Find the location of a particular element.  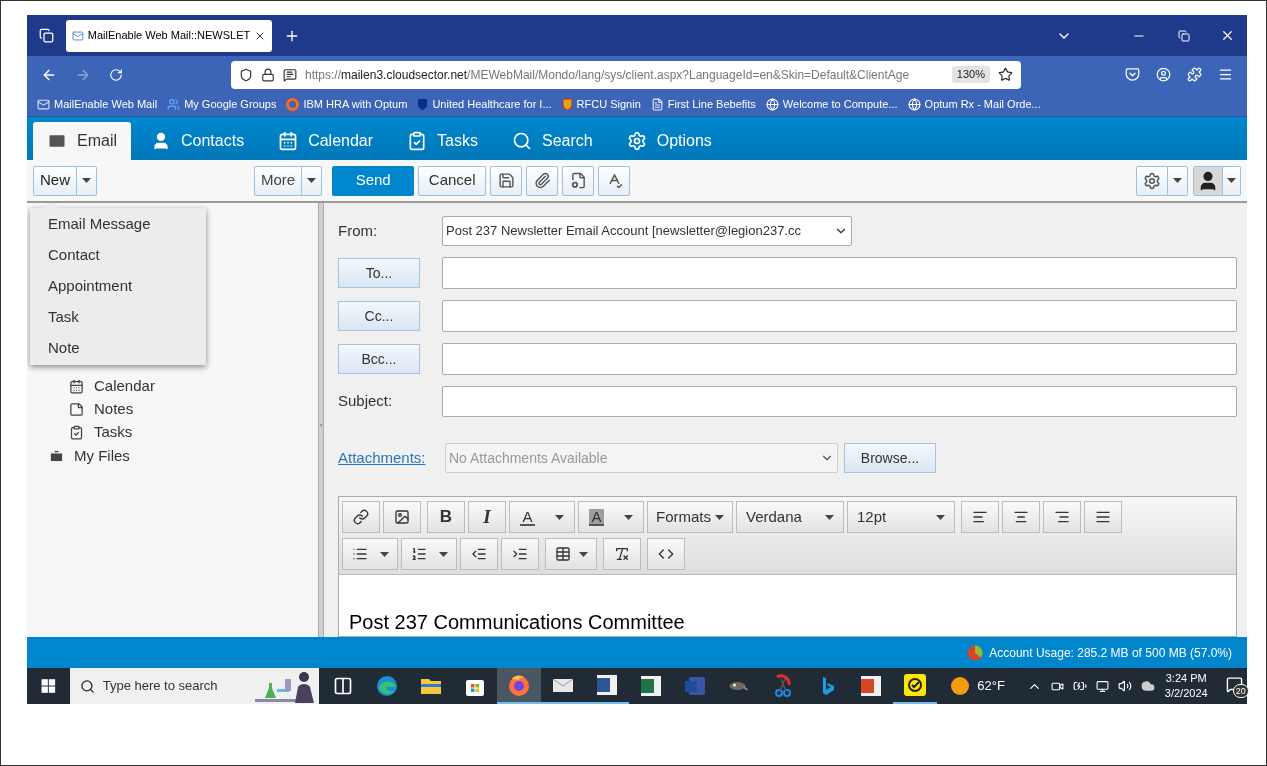

network-icon is located at coordinates (1102, 686).